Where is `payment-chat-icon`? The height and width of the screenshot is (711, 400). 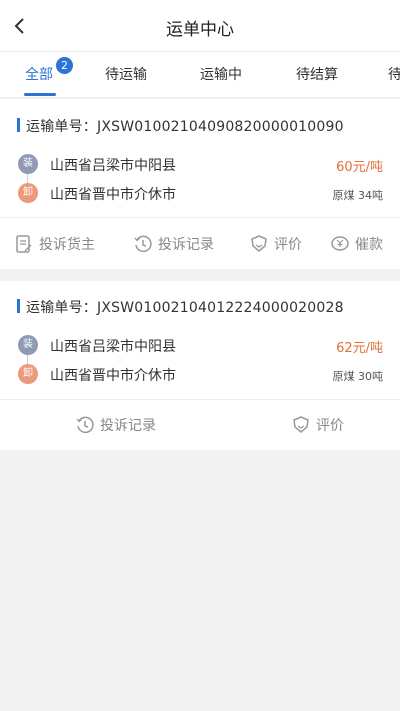 payment-chat-icon is located at coordinates (340, 243).